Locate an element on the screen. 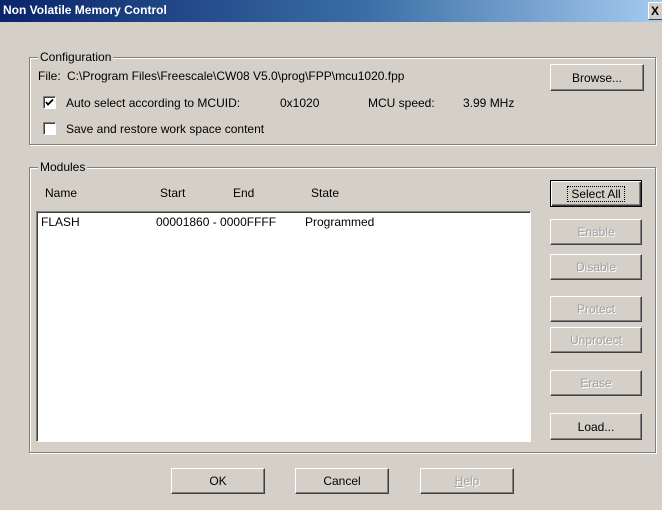 Image resolution: width=662 pixels, height=510 pixels. close-icon: X is located at coordinates (655, 11).